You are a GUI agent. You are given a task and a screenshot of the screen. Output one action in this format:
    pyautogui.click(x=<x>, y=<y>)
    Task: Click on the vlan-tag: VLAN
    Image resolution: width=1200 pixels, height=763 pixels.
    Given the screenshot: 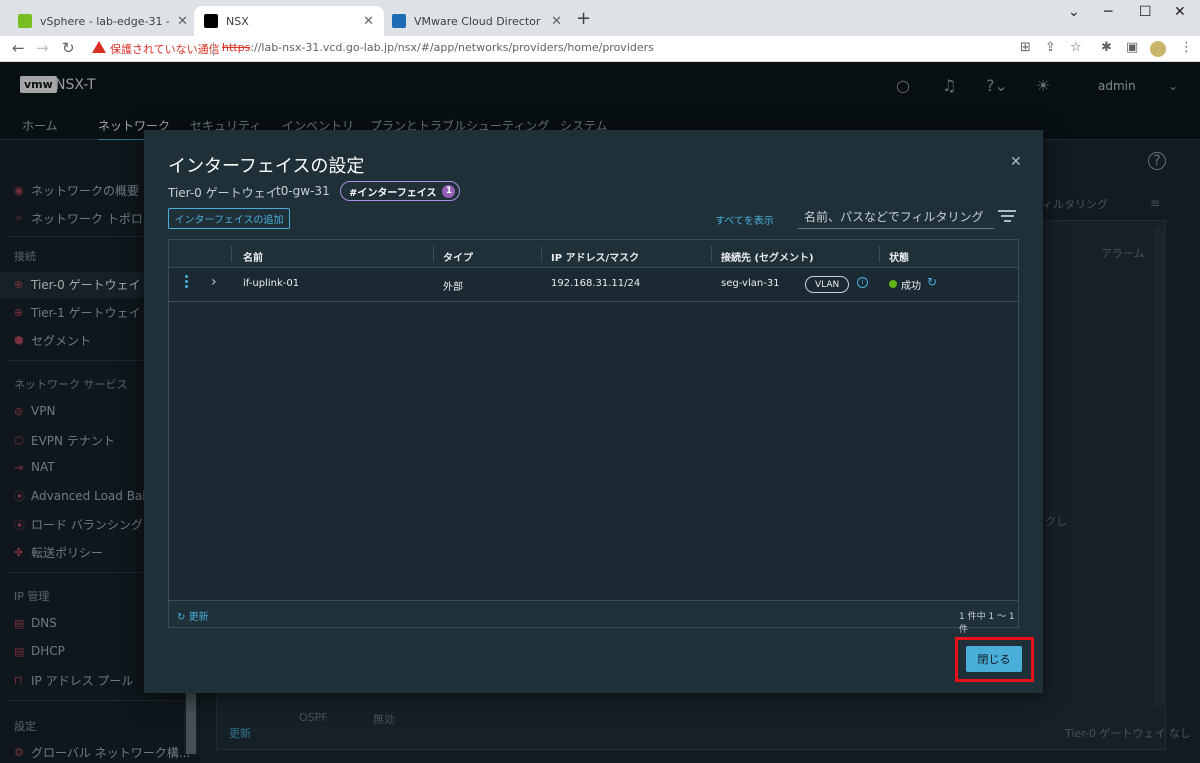 What is the action you would take?
    pyautogui.click(x=827, y=284)
    